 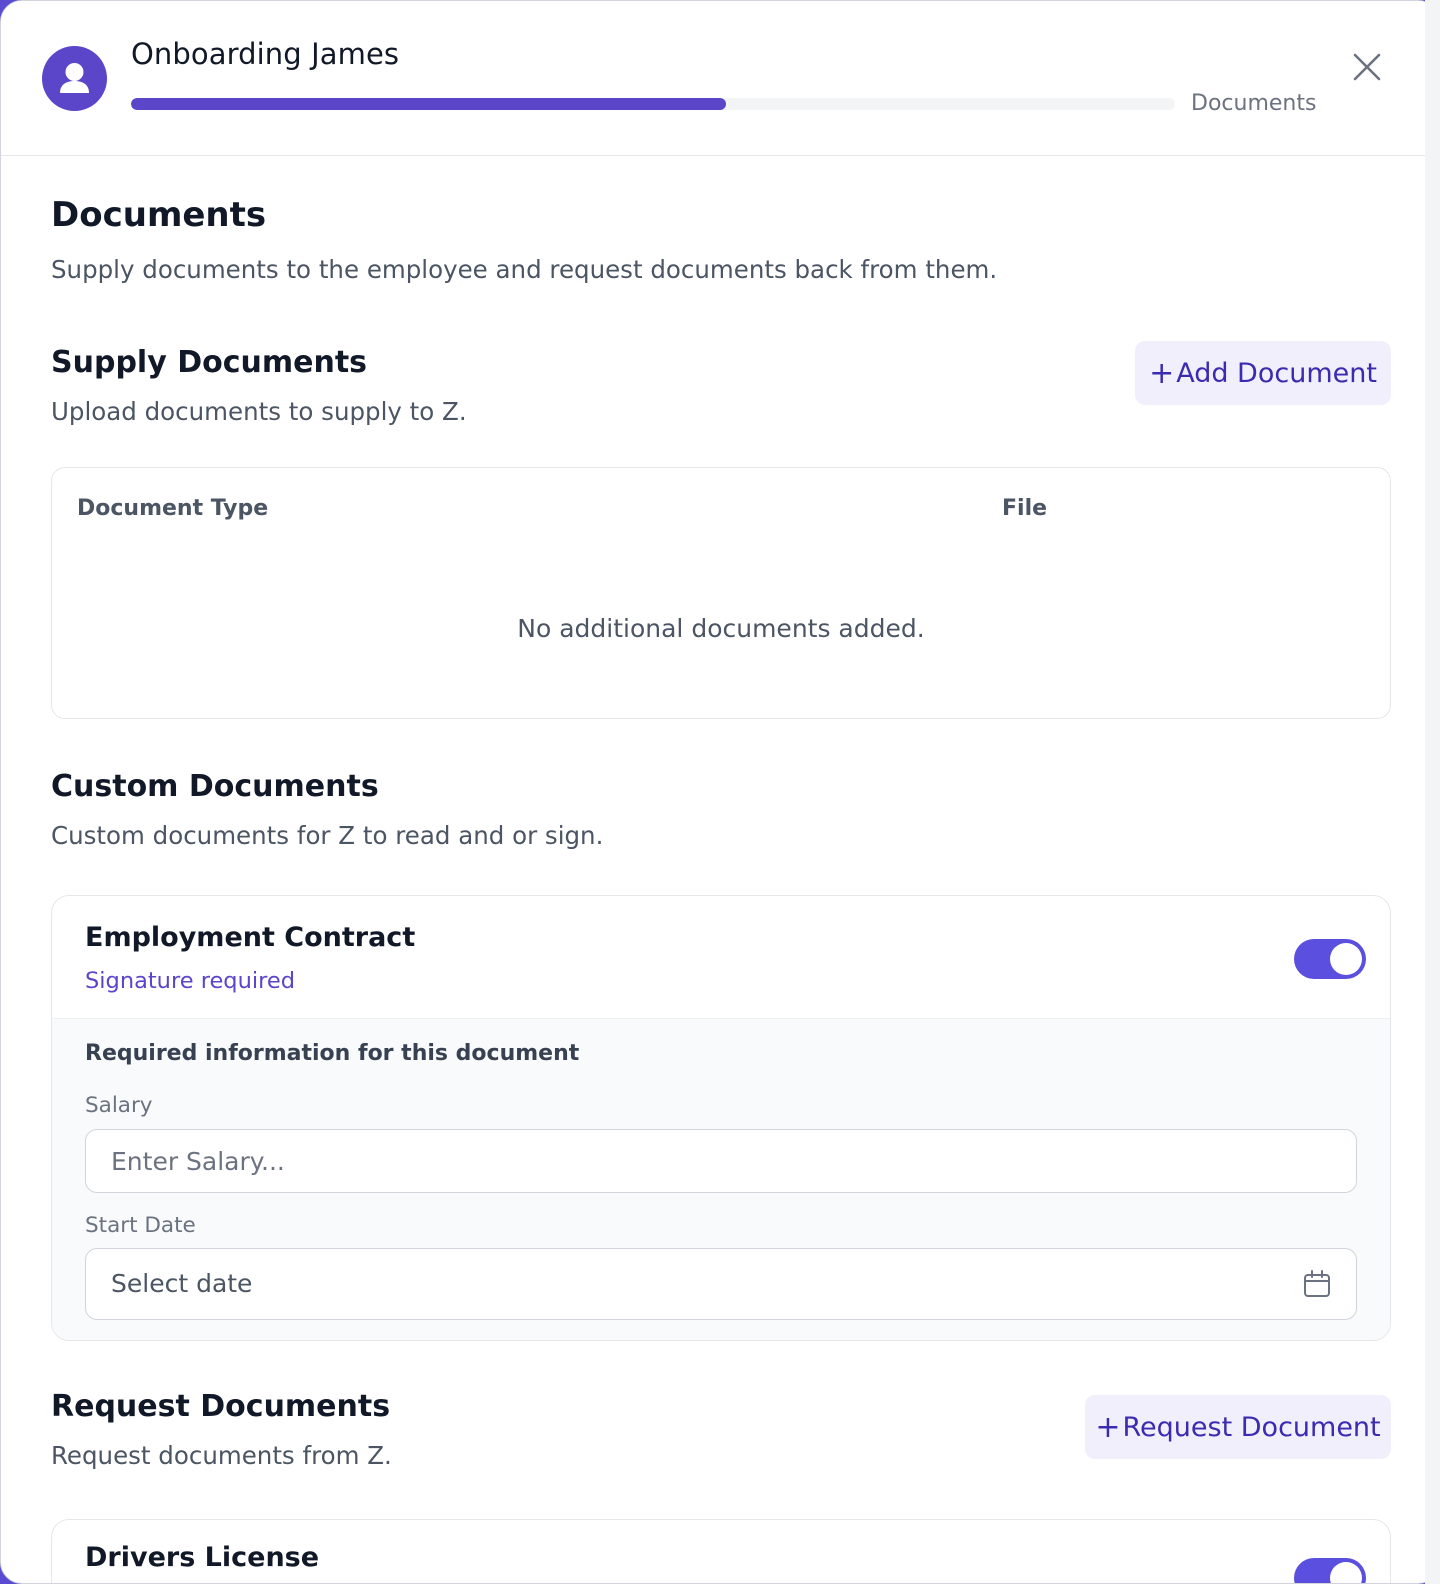 I want to click on progress-bar, so click(x=653, y=104).